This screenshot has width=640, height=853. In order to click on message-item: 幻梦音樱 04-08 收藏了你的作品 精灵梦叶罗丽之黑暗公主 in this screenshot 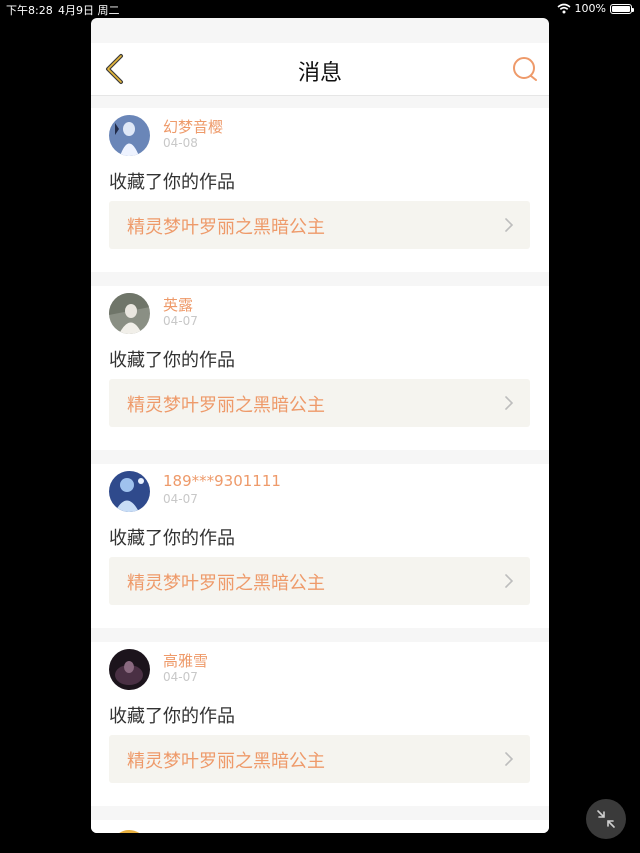, I will do `click(320, 190)`.